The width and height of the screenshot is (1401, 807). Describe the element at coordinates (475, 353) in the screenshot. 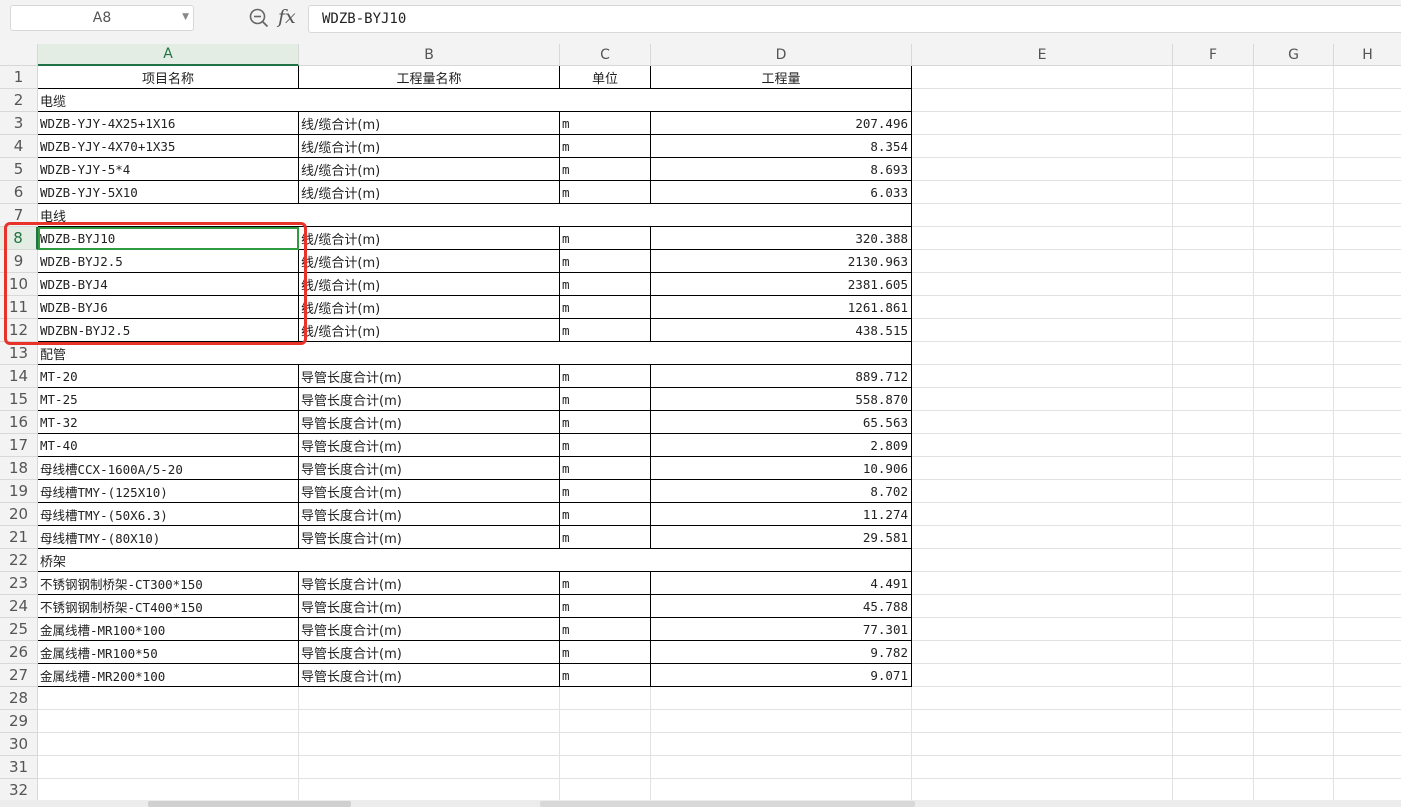

I see `section-header-cell: 配管` at that location.